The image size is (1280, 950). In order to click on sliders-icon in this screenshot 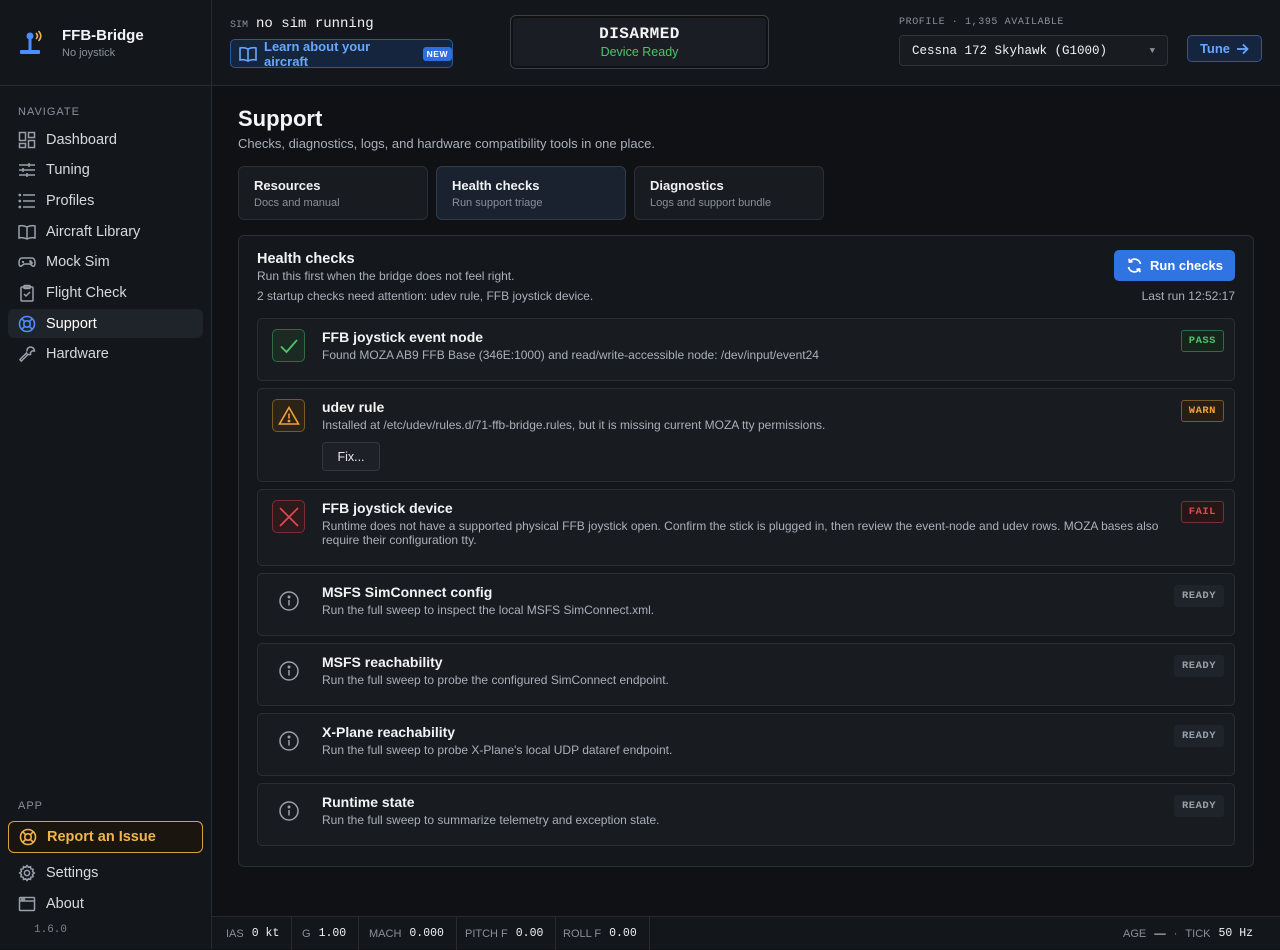, I will do `click(27, 170)`.